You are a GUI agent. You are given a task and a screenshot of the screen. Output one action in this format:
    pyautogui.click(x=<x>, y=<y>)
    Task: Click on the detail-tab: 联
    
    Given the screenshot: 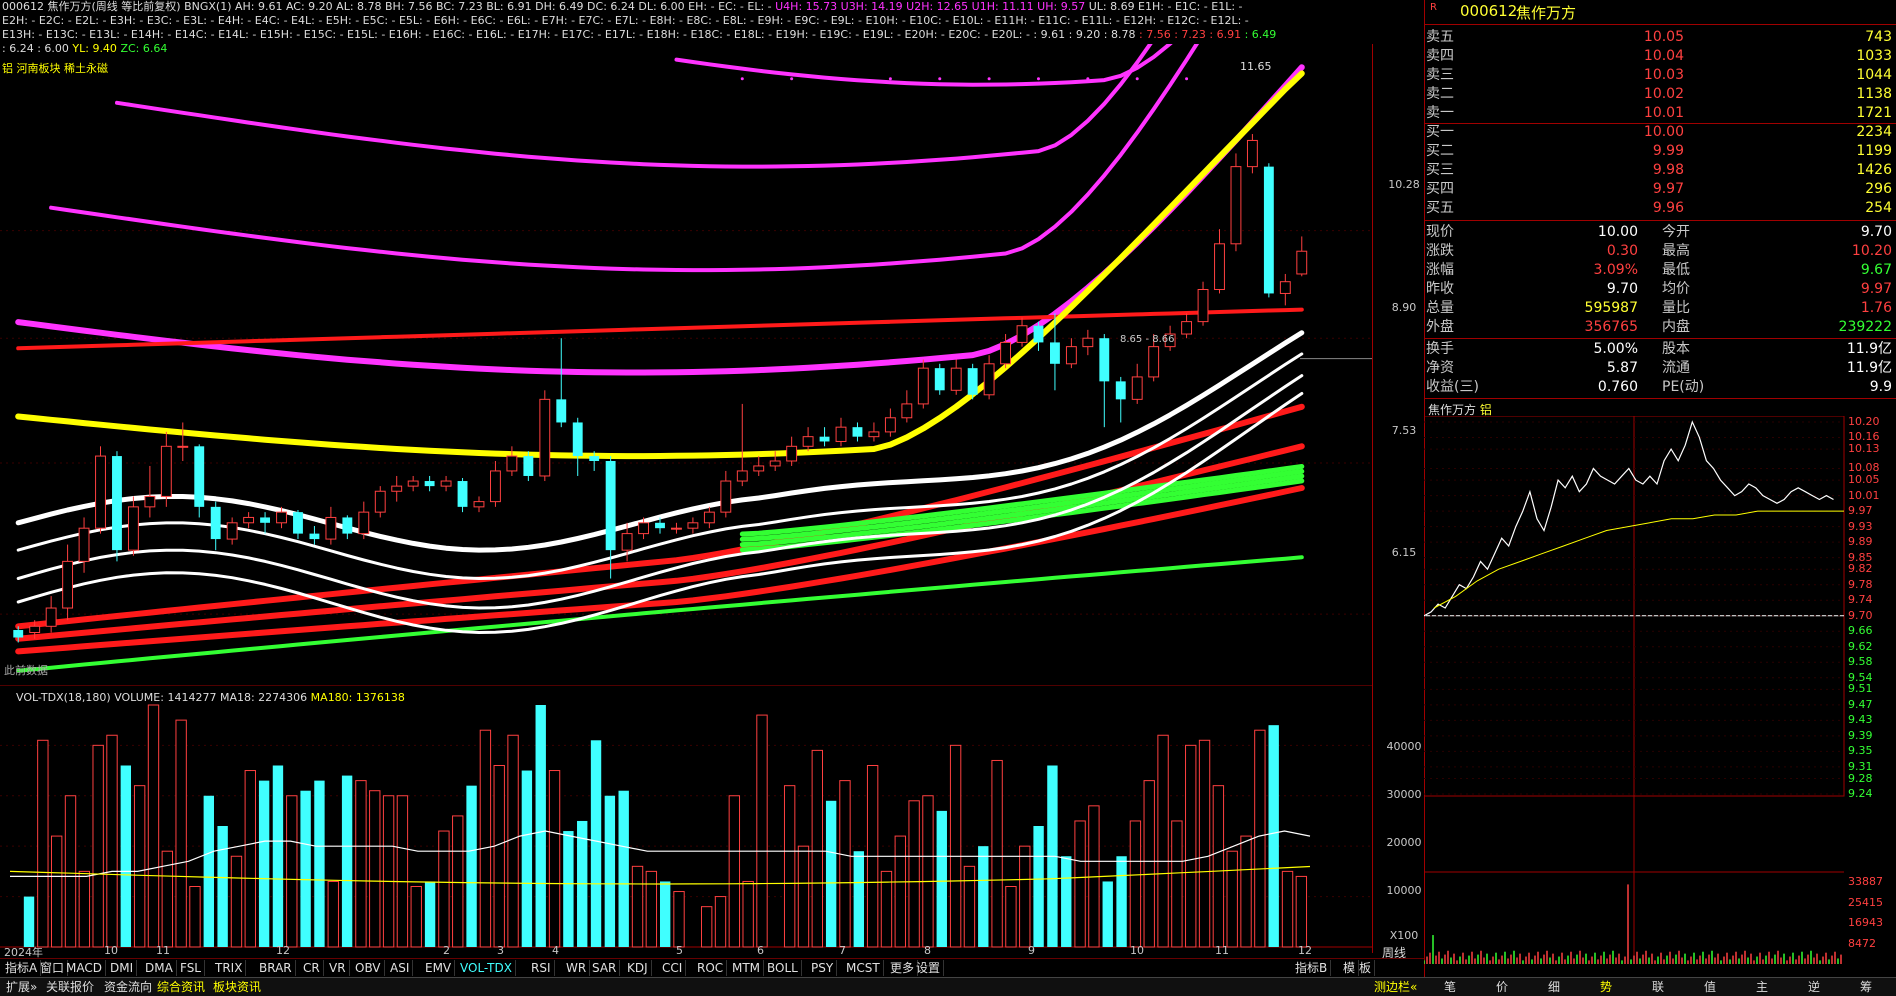 What is the action you would take?
    pyautogui.click(x=1658, y=987)
    